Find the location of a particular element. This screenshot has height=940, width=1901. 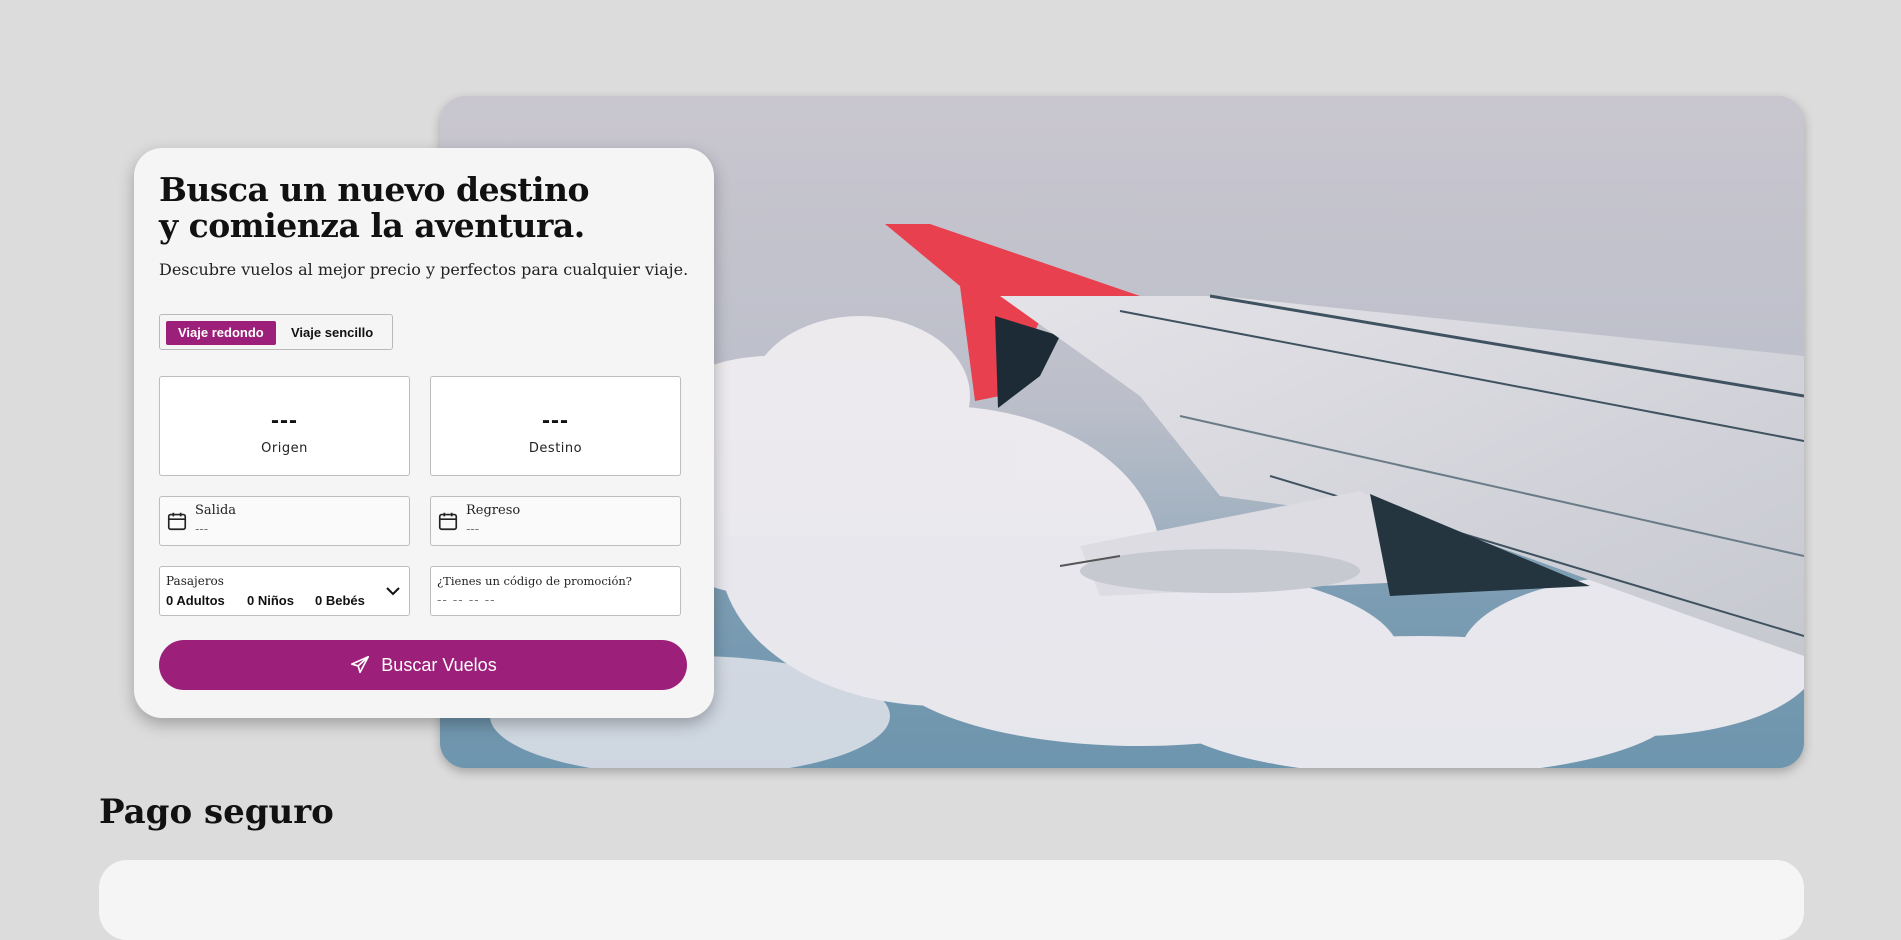

search-flights-button: Buscar Vuelos is located at coordinates (423, 665).